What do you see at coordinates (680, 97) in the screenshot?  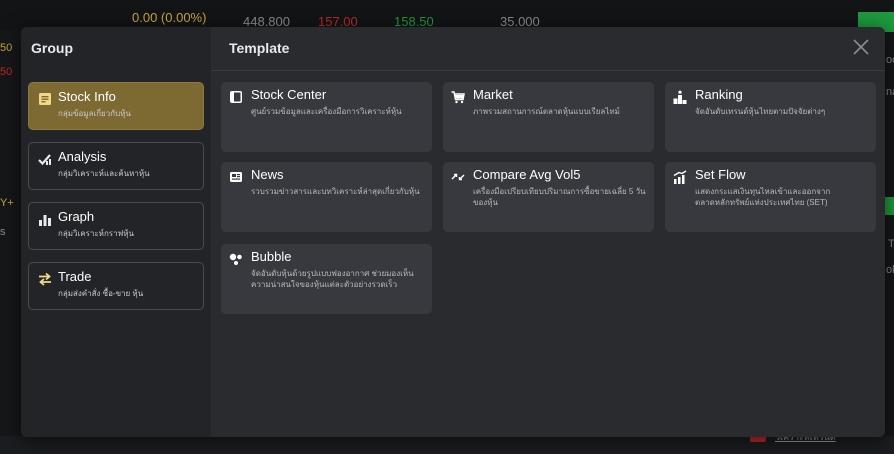 I see `podium-icon` at bounding box center [680, 97].